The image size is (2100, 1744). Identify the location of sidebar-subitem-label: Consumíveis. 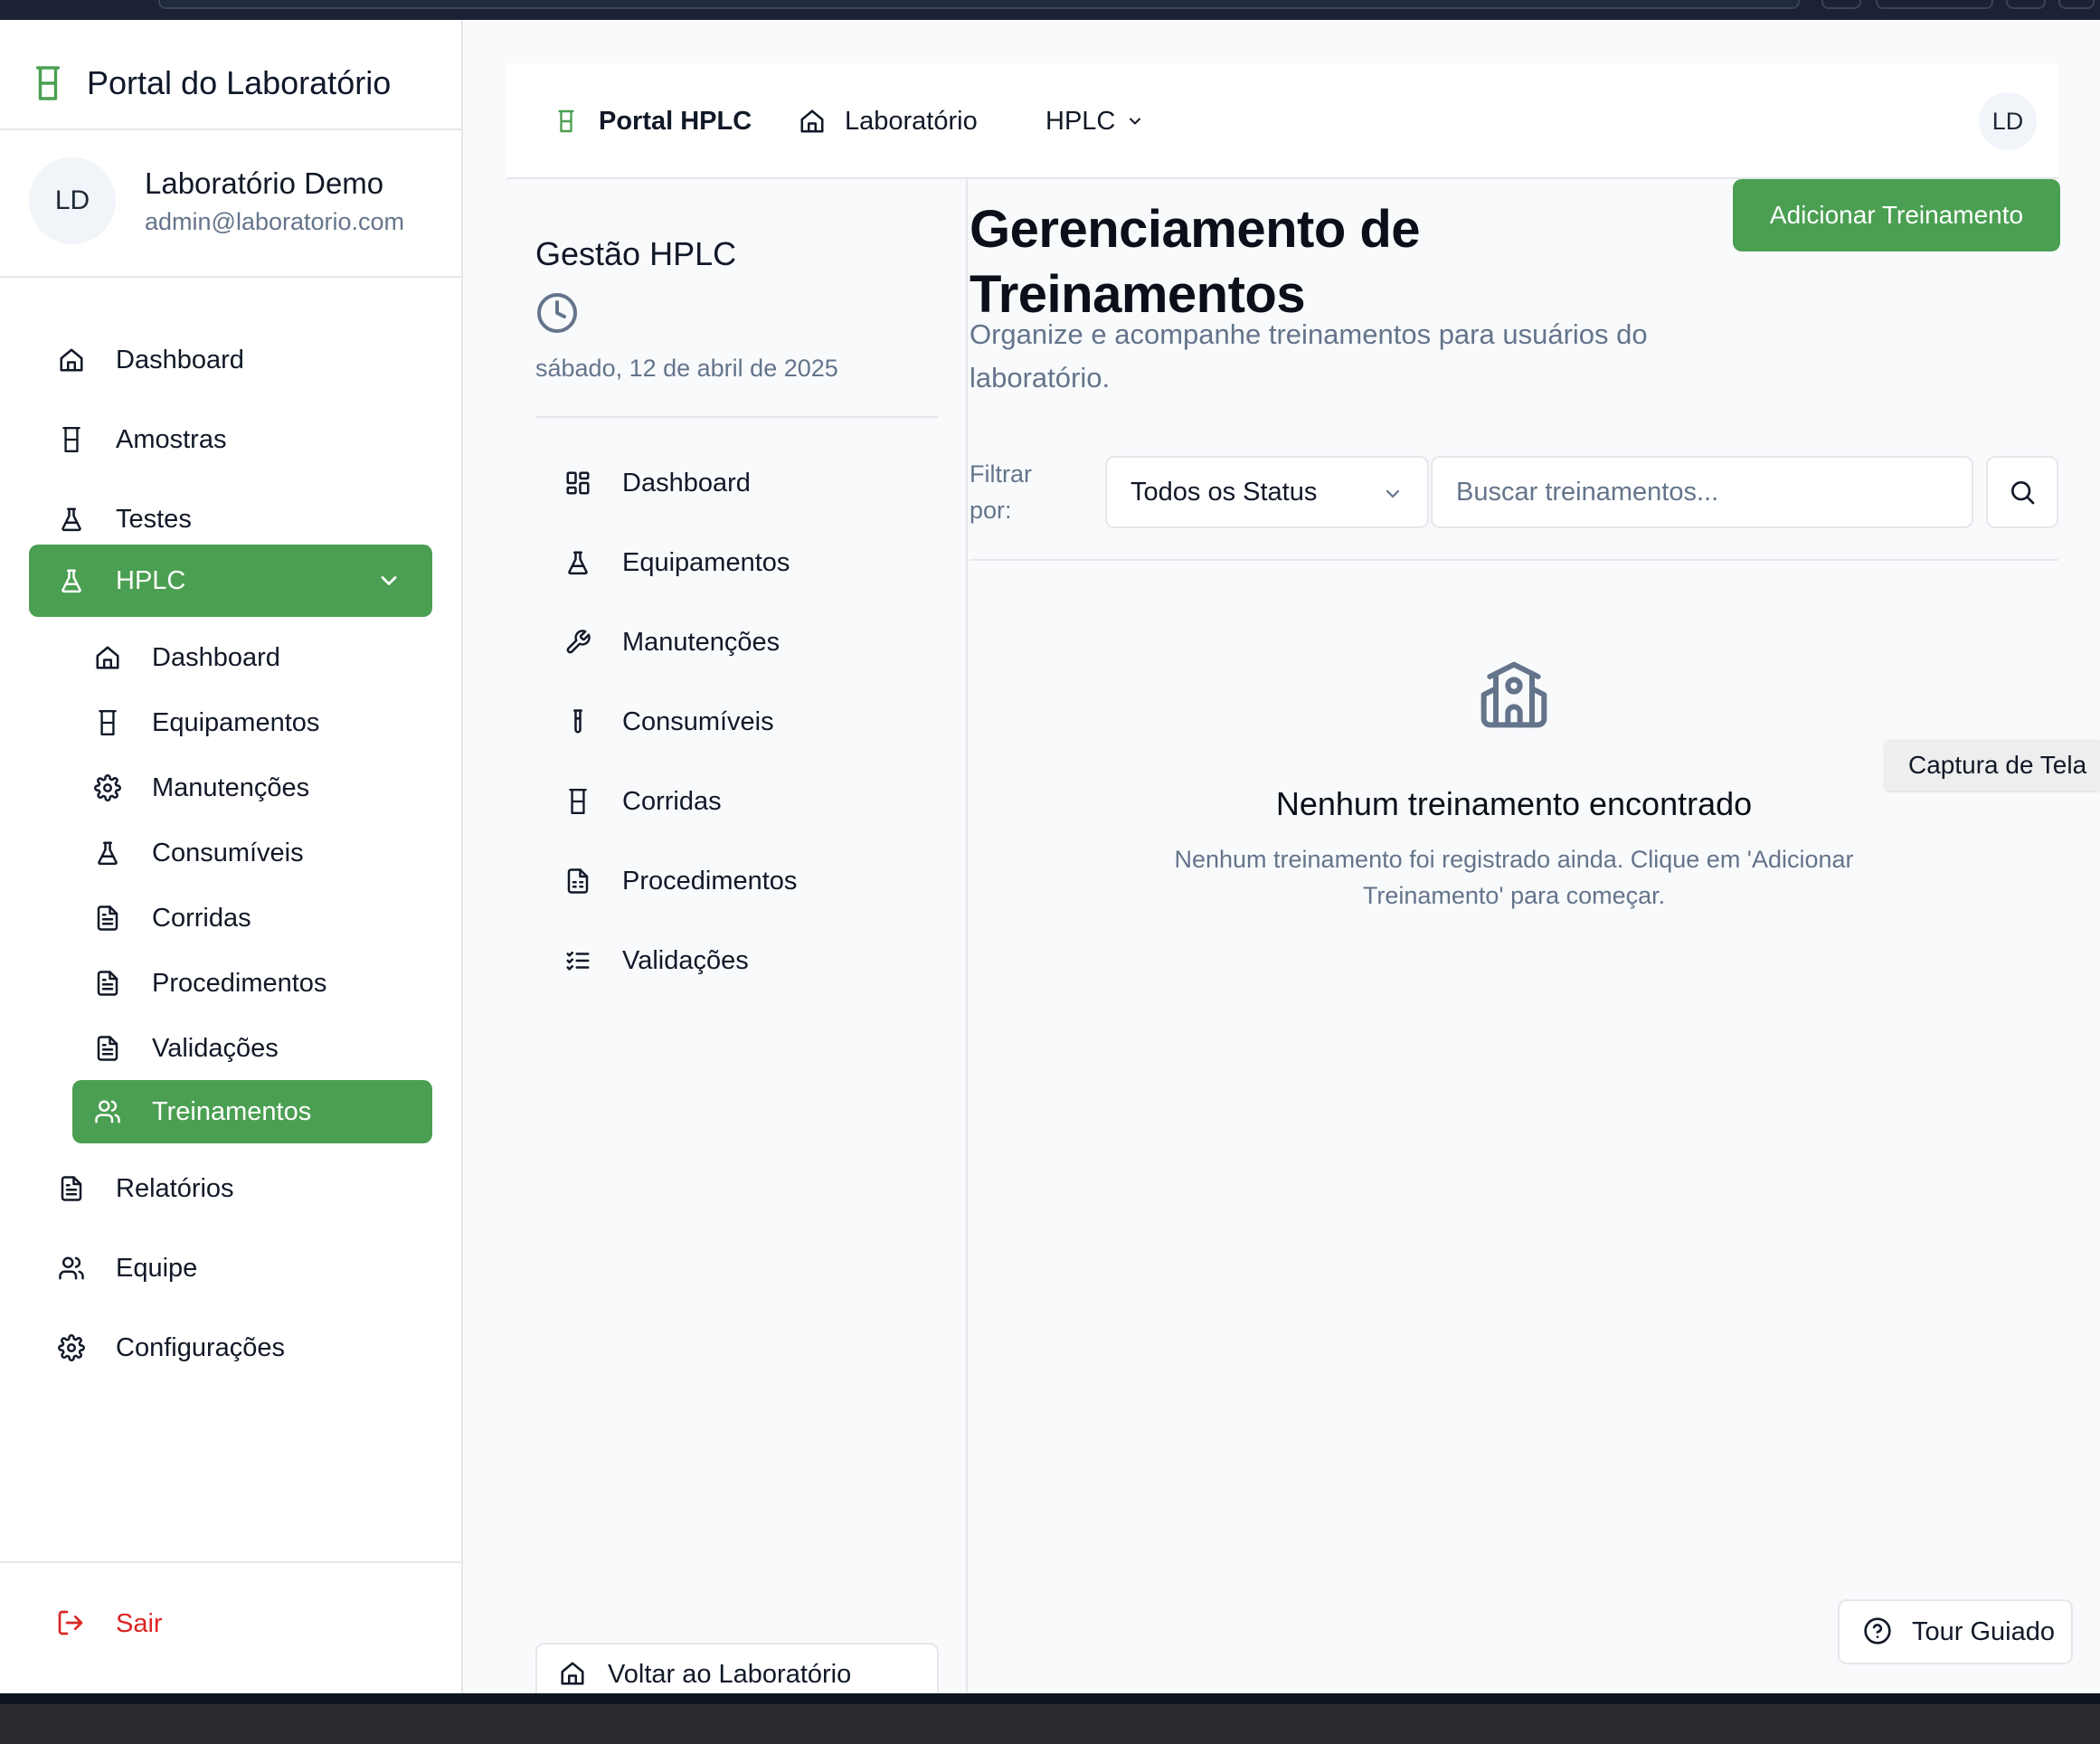
(228, 852).